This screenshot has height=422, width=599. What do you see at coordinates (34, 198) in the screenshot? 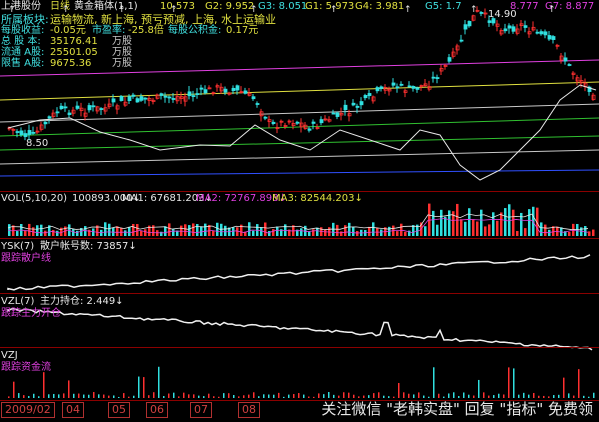
I see `vol-label: VOL(5,10,20)` at bounding box center [34, 198].